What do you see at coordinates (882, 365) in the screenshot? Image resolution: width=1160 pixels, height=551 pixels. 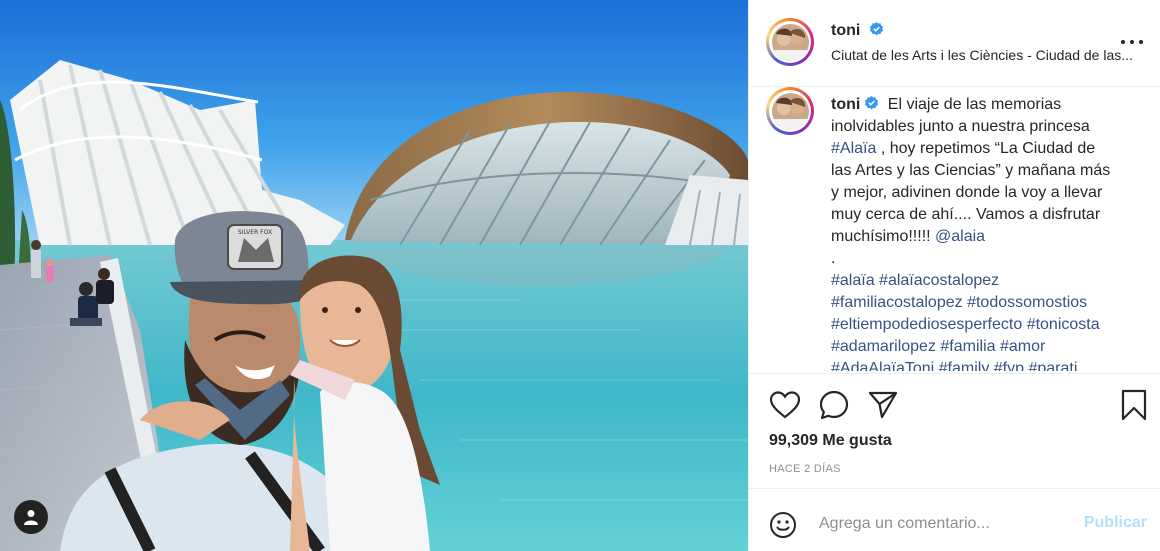 I see `hashtag-link: #AdaAlaïaToni` at bounding box center [882, 365].